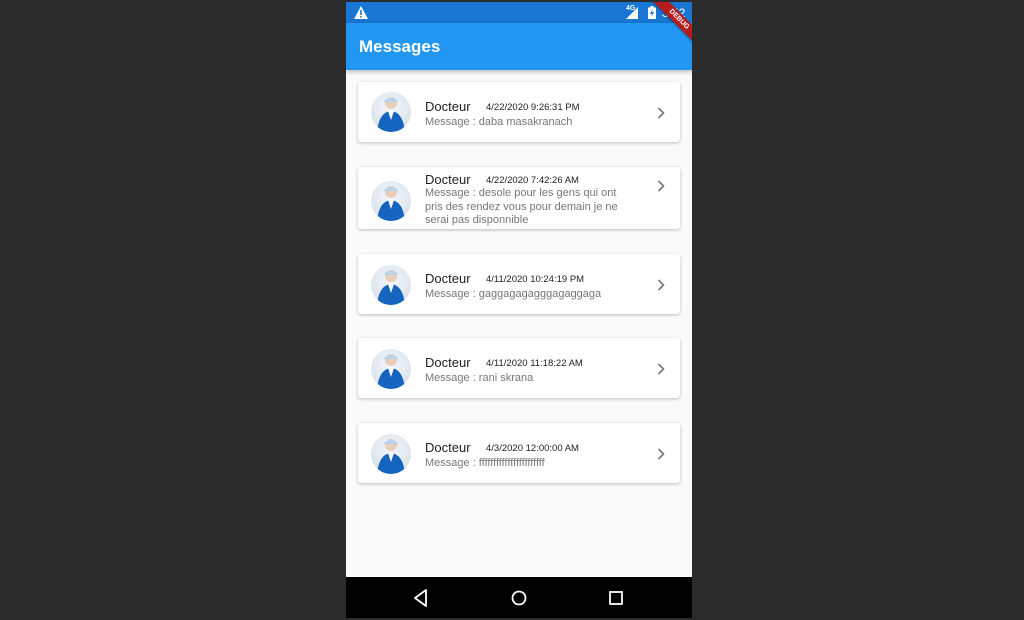  I want to click on message-date: 4/11/2020 11:18:22 AM, so click(534, 363).